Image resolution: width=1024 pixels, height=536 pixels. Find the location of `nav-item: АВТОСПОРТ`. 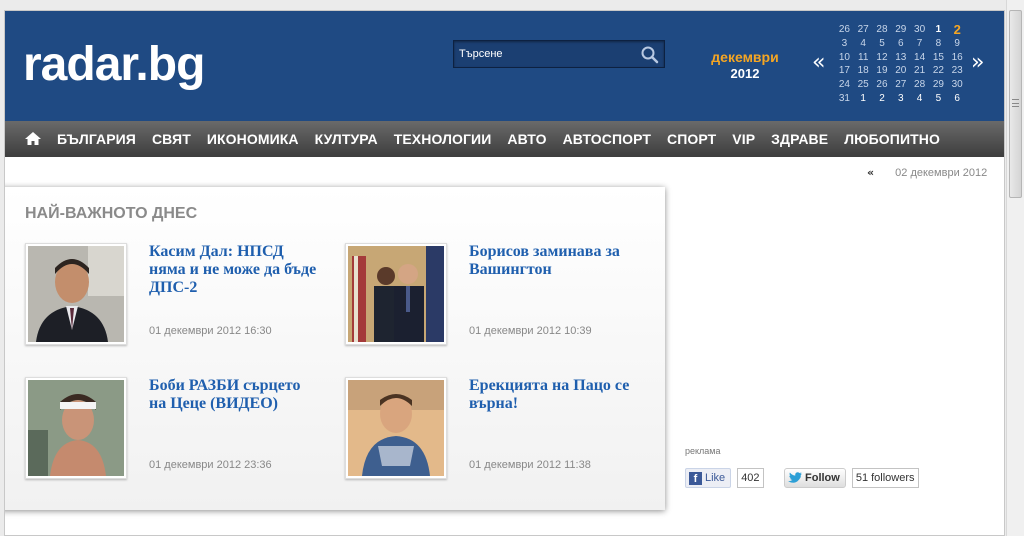

nav-item: АВТОСПОРТ is located at coordinates (607, 139).